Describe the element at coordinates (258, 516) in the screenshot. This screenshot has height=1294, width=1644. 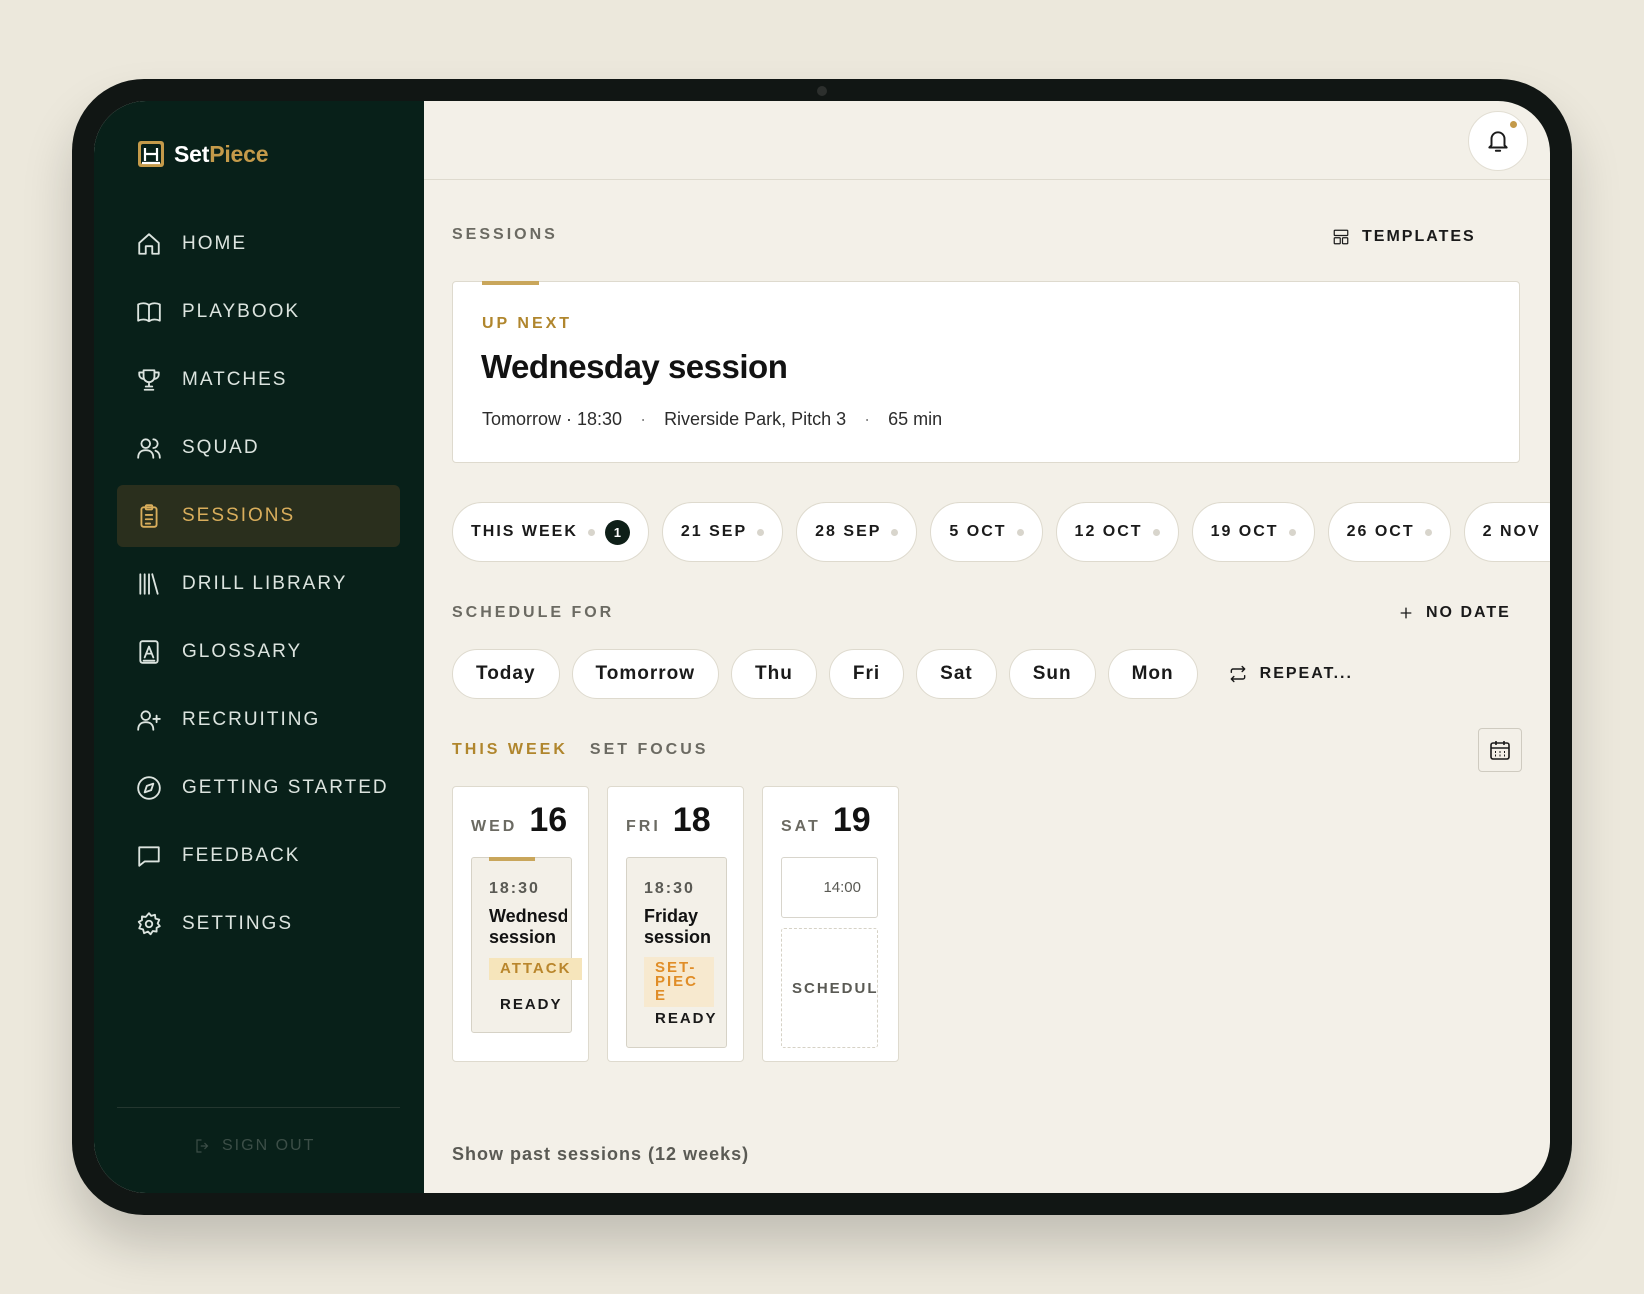
I see `sidebar-item-sessions: SESSIONS` at that location.